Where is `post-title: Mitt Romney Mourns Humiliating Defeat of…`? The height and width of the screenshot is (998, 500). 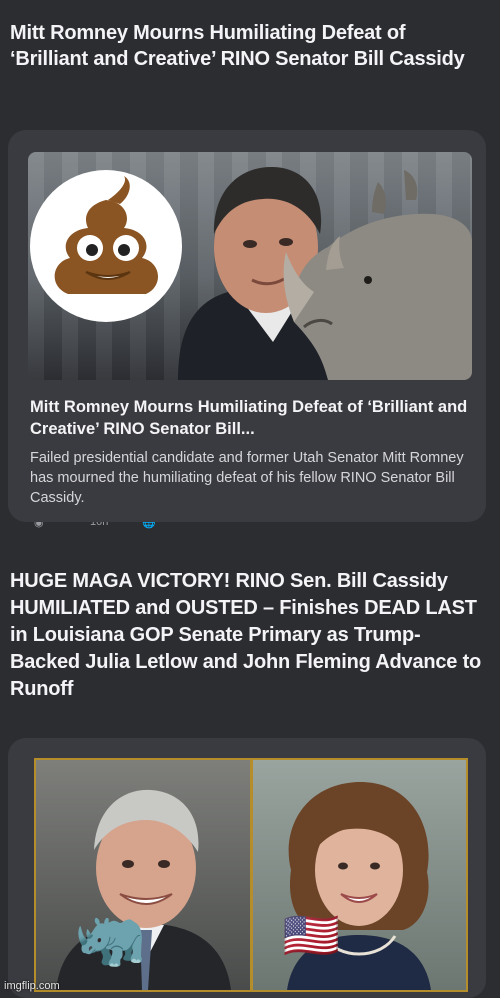 post-title: Mitt Romney Mourns Humiliating Defeat of… is located at coordinates (248, 46).